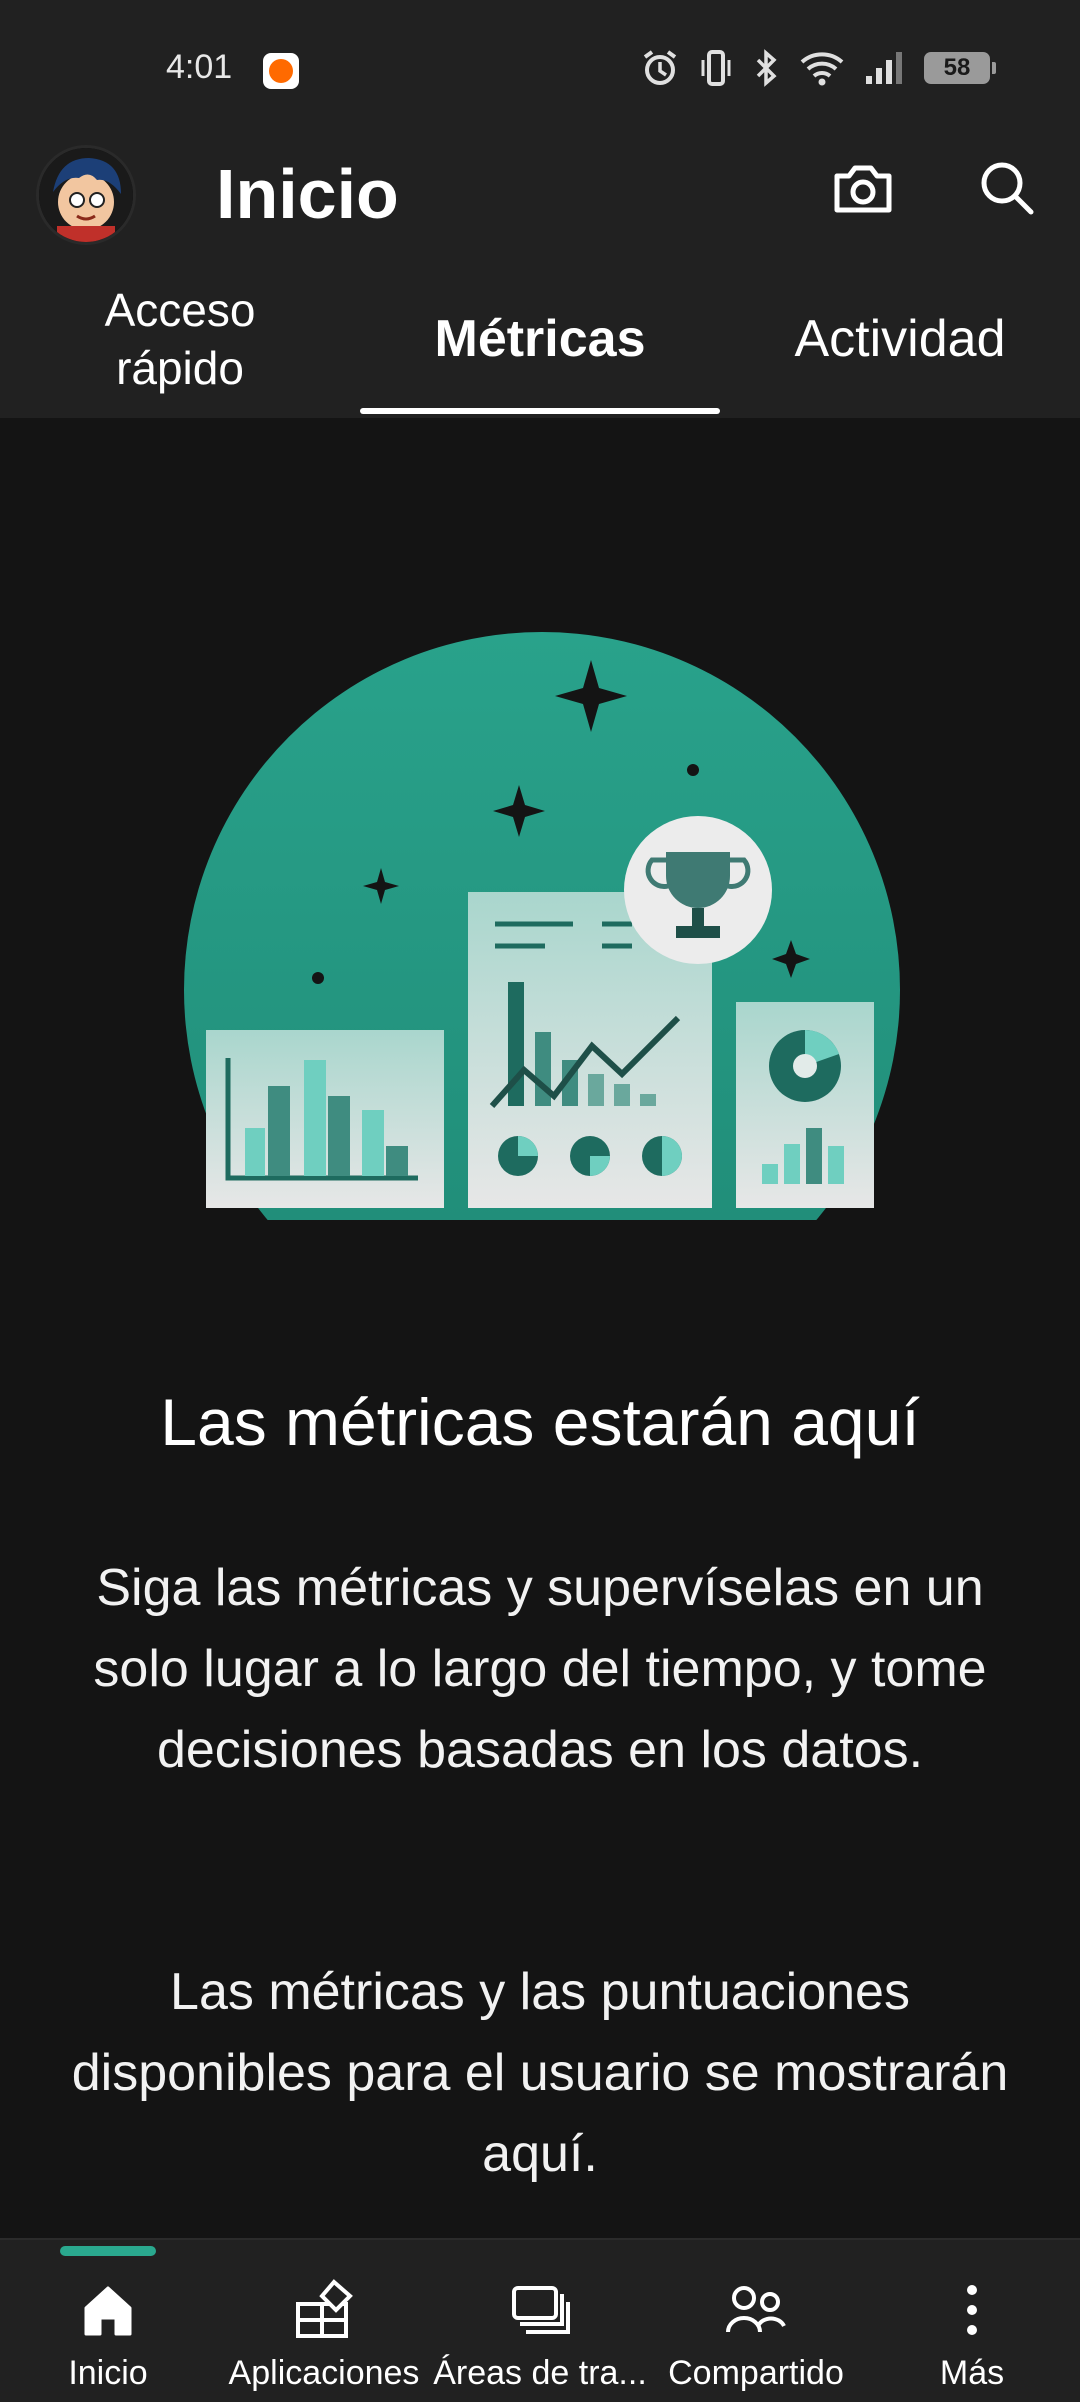 The height and width of the screenshot is (2402, 1080). Describe the element at coordinates (756, 2373) in the screenshot. I see `nav-label: Compartido` at that location.